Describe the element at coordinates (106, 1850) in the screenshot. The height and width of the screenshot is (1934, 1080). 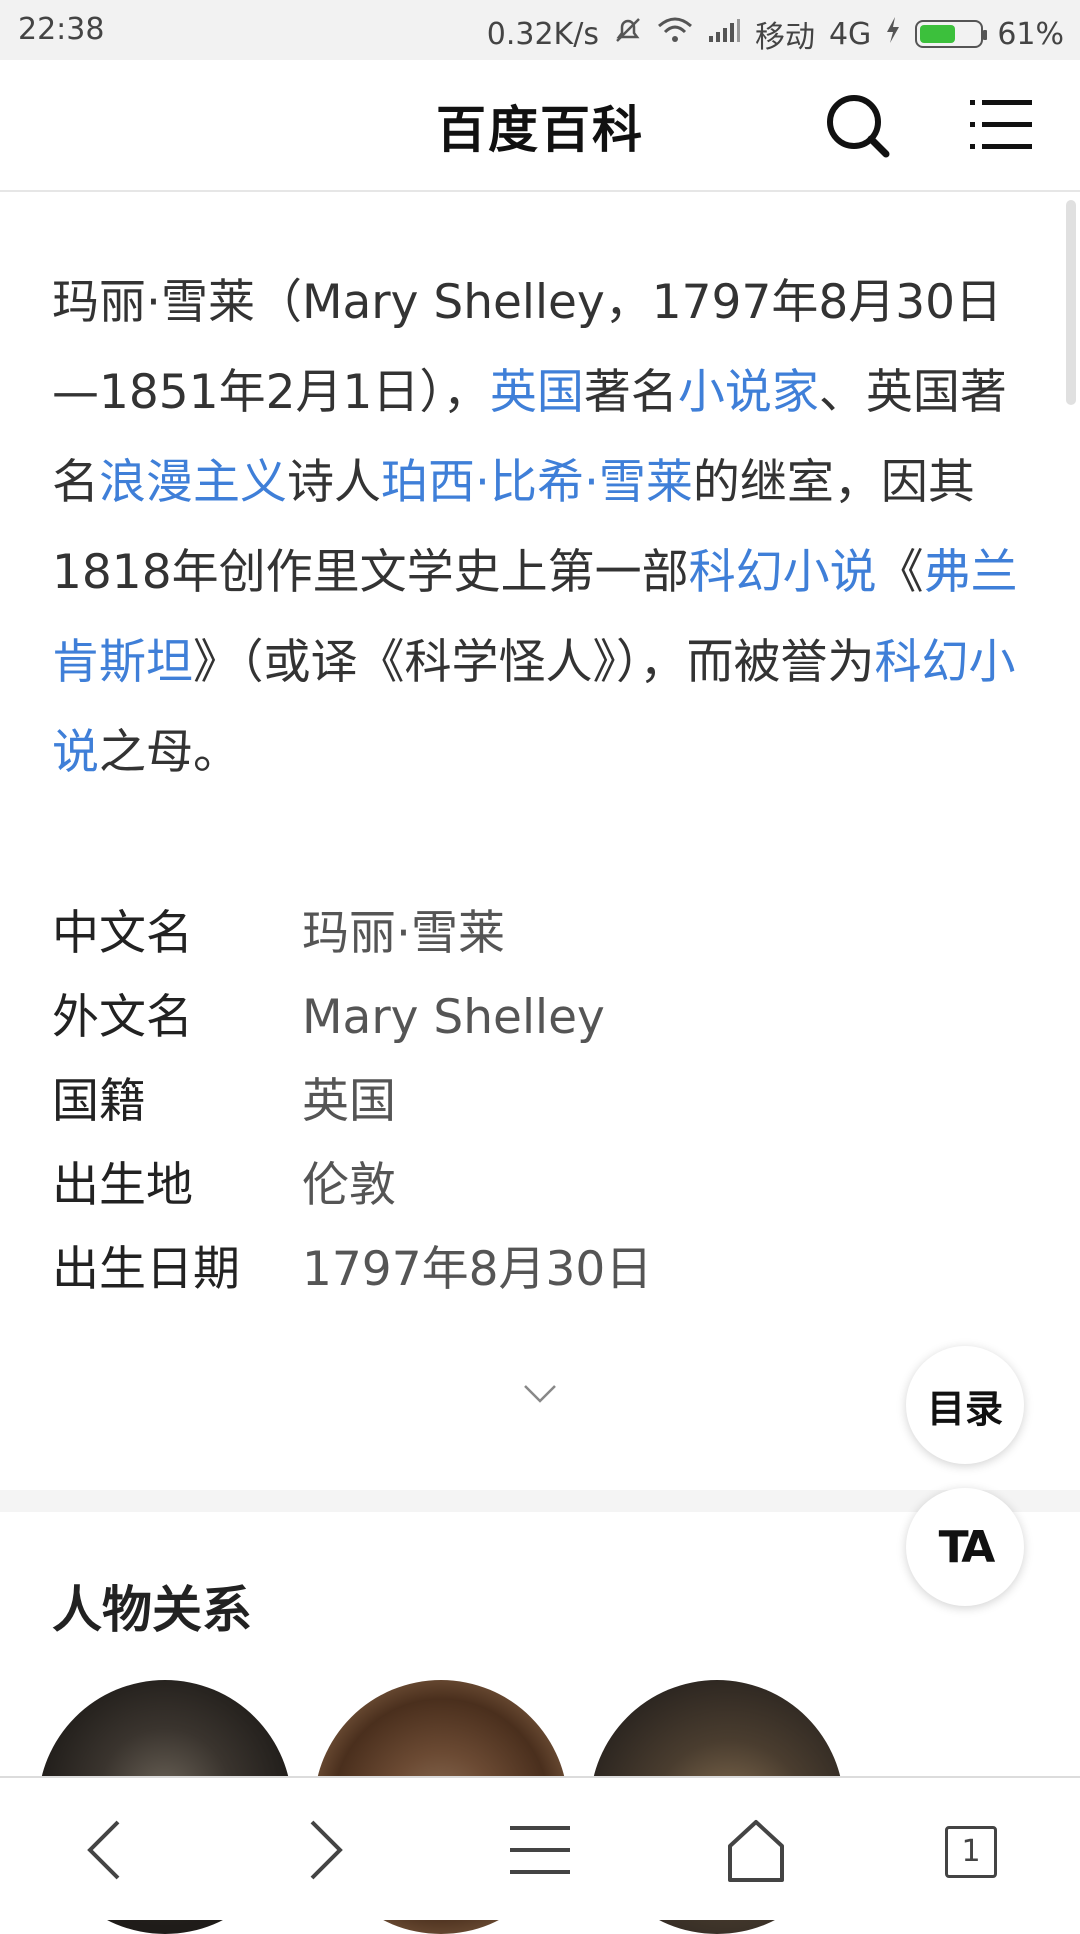
I see `back-icon` at that location.